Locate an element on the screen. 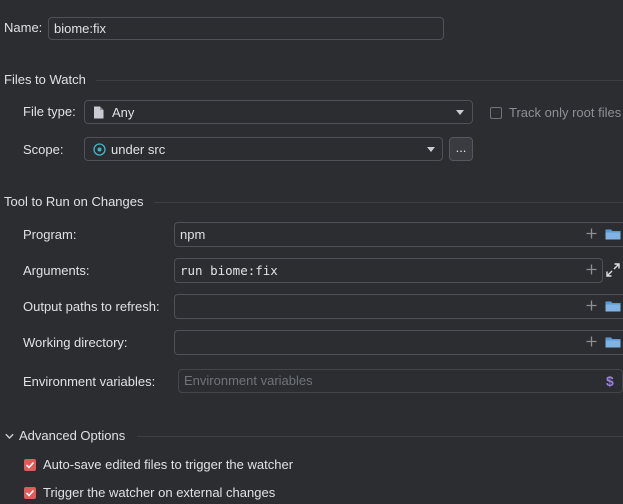  files-to-watch-separator is located at coordinates (359, 80).